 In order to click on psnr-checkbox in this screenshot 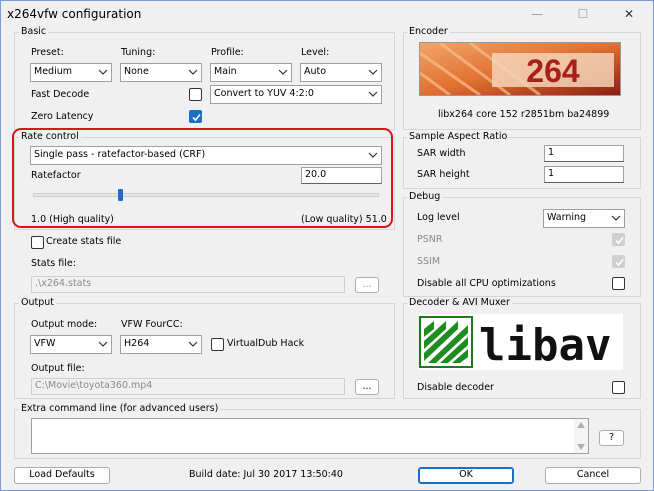, I will do `click(618, 239)`.